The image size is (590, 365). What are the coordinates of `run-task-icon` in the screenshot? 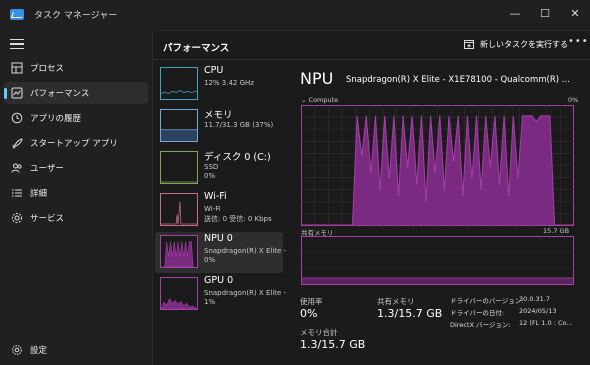 It's located at (469, 44).